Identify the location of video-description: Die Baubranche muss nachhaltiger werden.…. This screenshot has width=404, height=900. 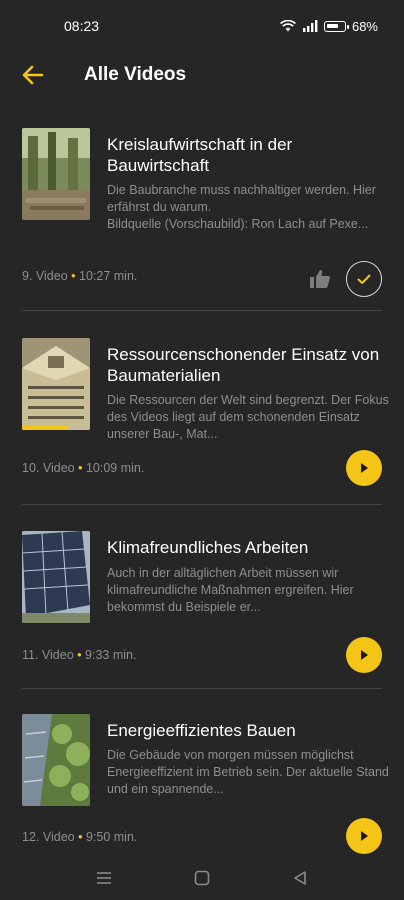
(241, 207).